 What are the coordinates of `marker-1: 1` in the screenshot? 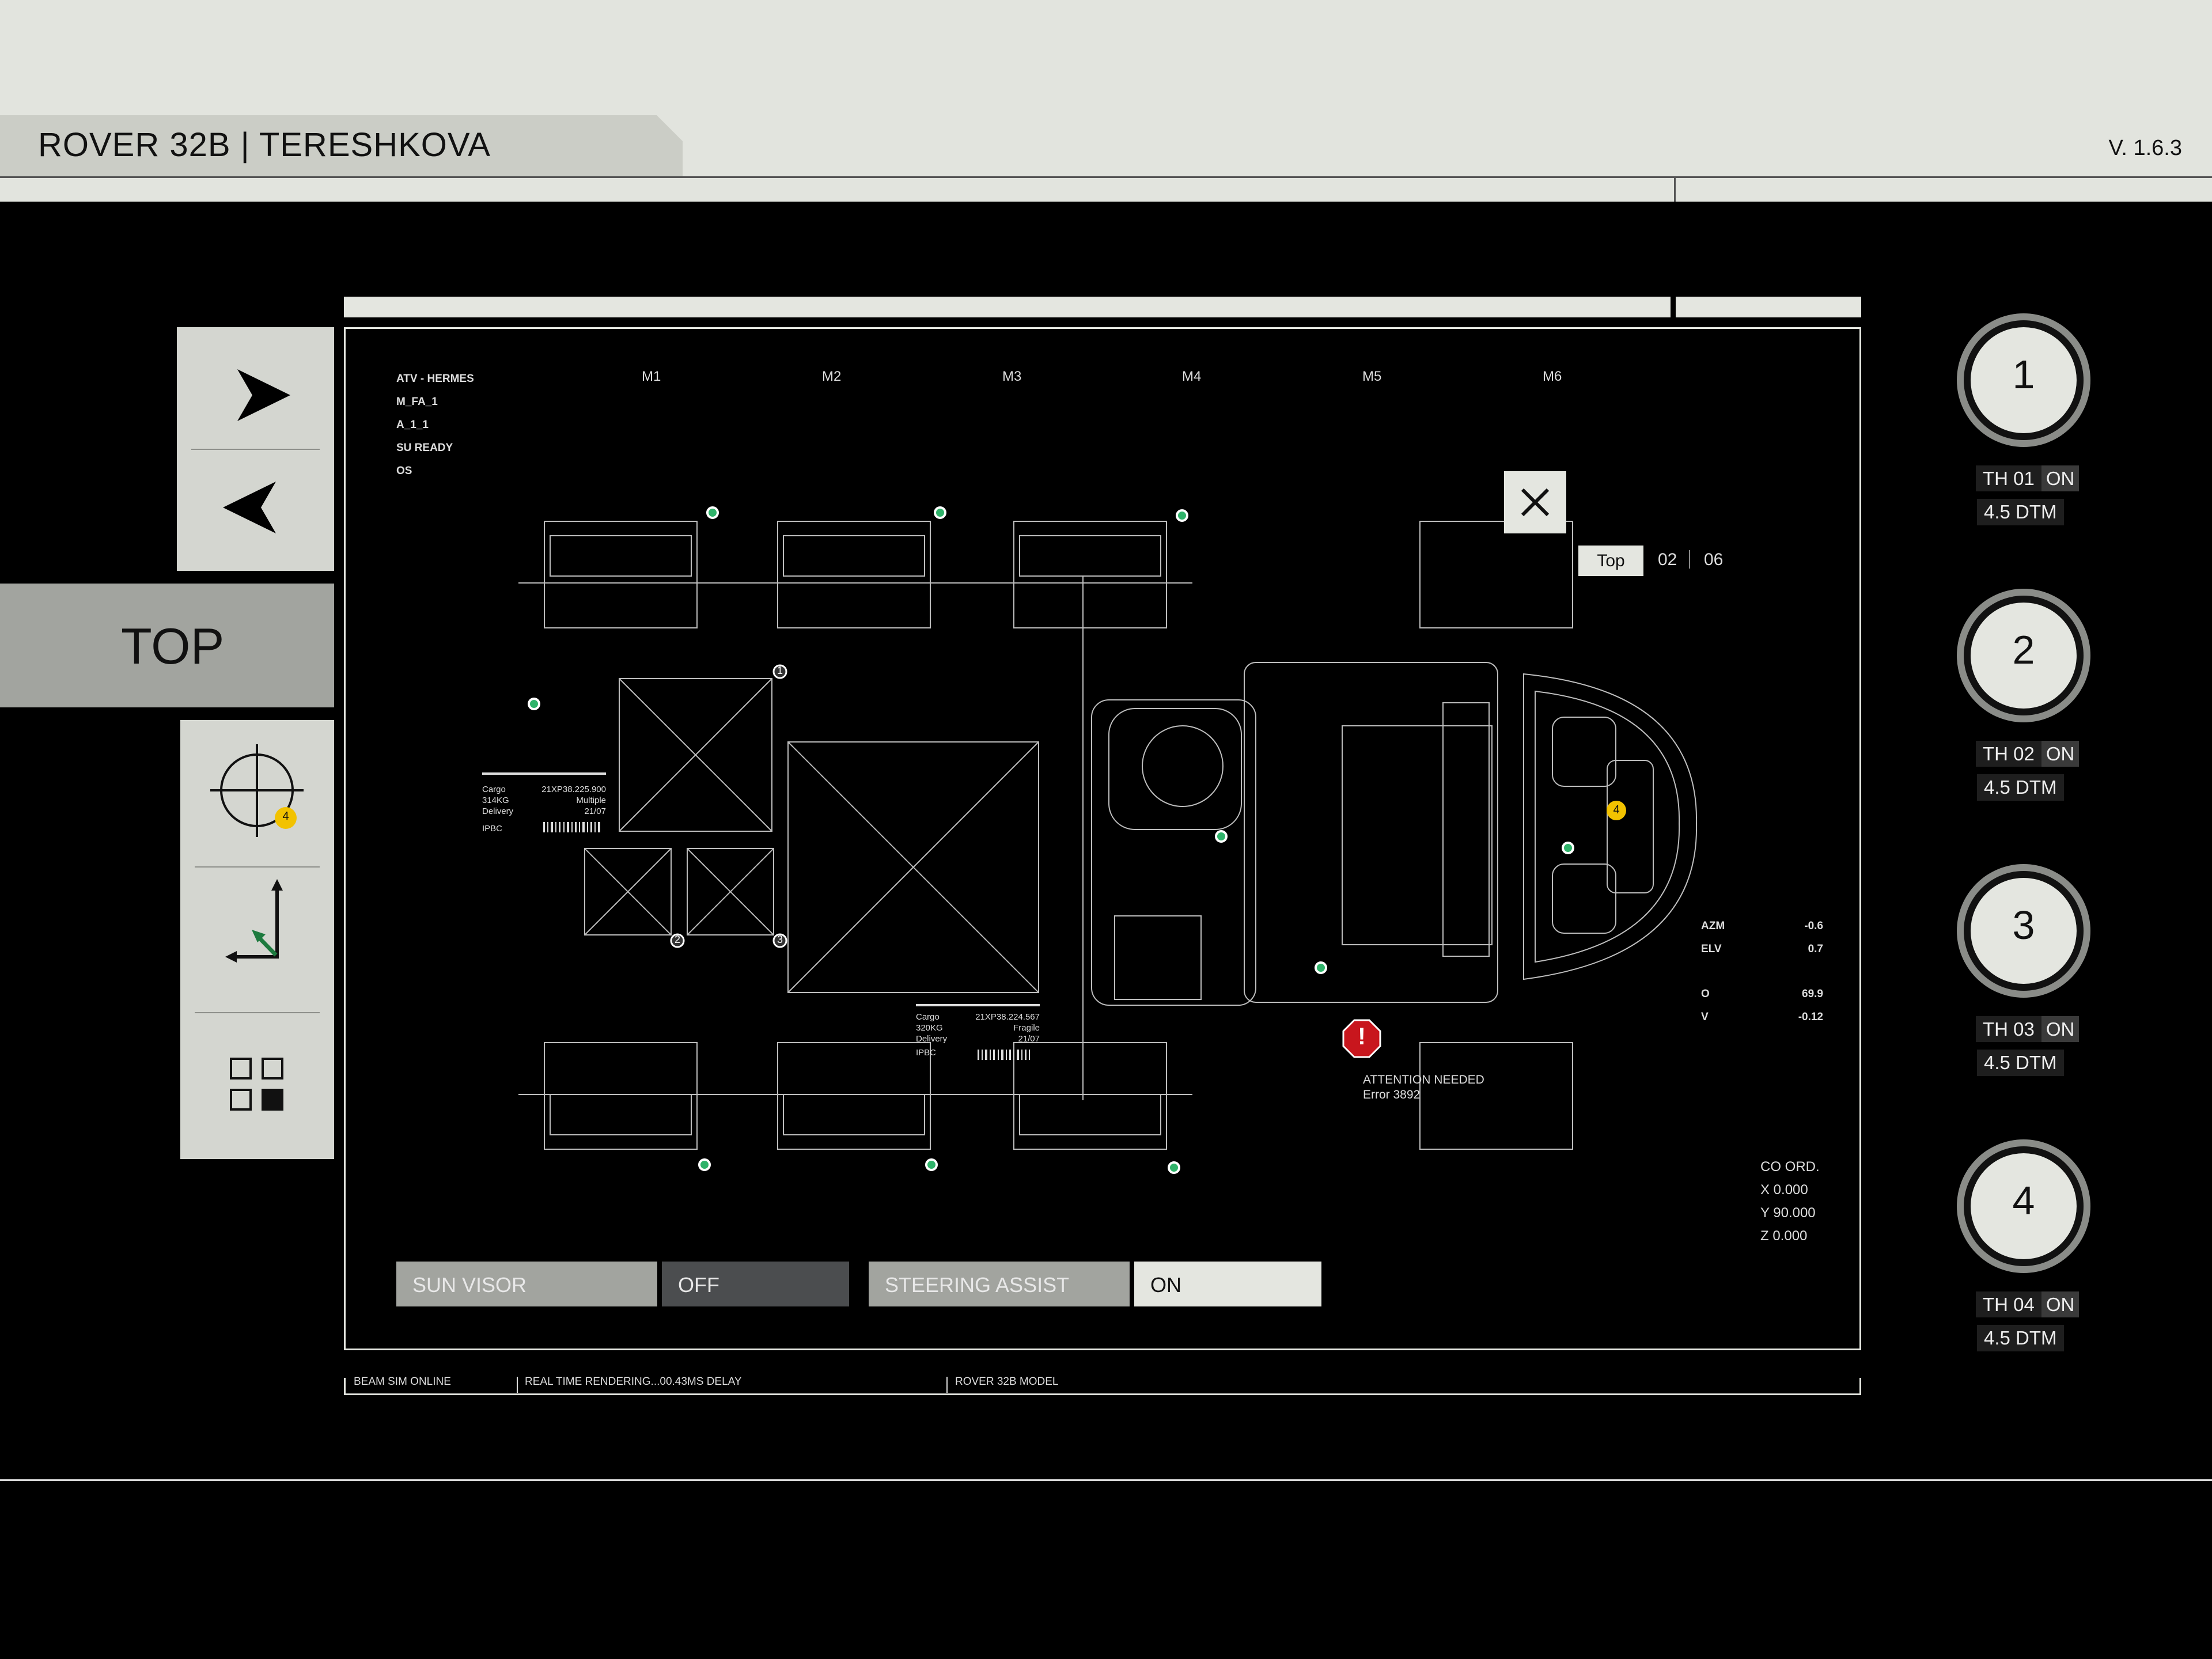 It's located at (780, 671).